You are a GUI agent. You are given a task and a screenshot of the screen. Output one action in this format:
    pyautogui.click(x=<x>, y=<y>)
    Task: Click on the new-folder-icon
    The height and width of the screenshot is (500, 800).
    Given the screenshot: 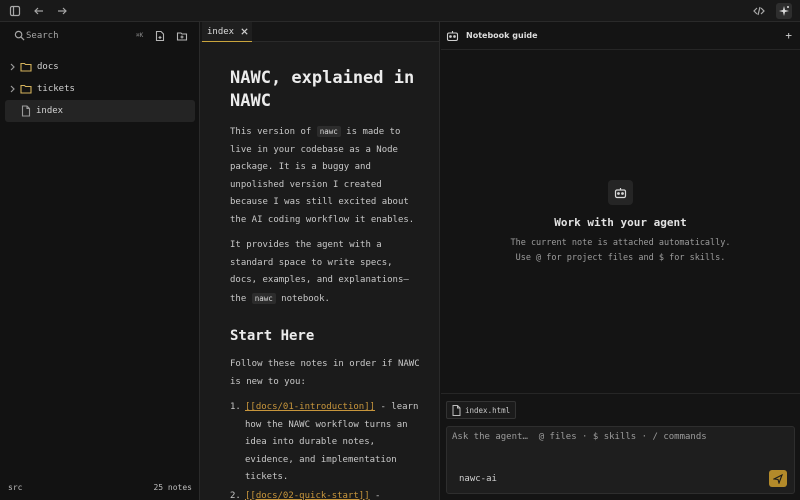 What is the action you would take?
    pyautogui.click(x=182, y=36)
    